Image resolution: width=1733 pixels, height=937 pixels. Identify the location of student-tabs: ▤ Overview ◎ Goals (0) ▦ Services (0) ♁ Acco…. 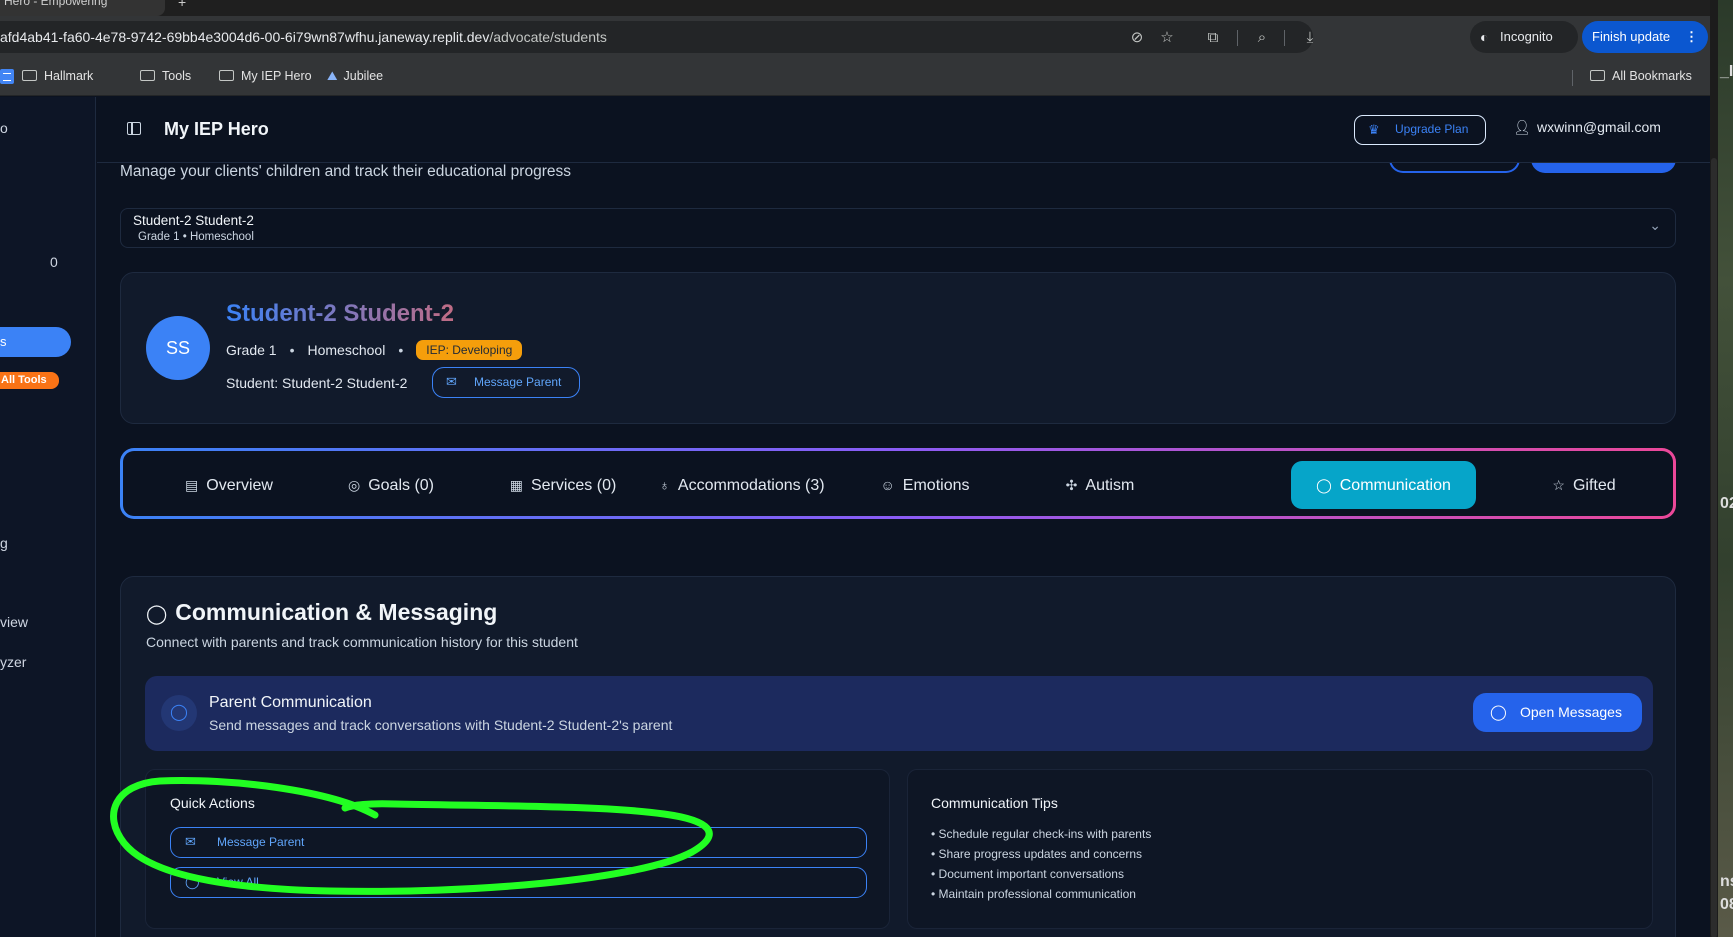
(898, 483).